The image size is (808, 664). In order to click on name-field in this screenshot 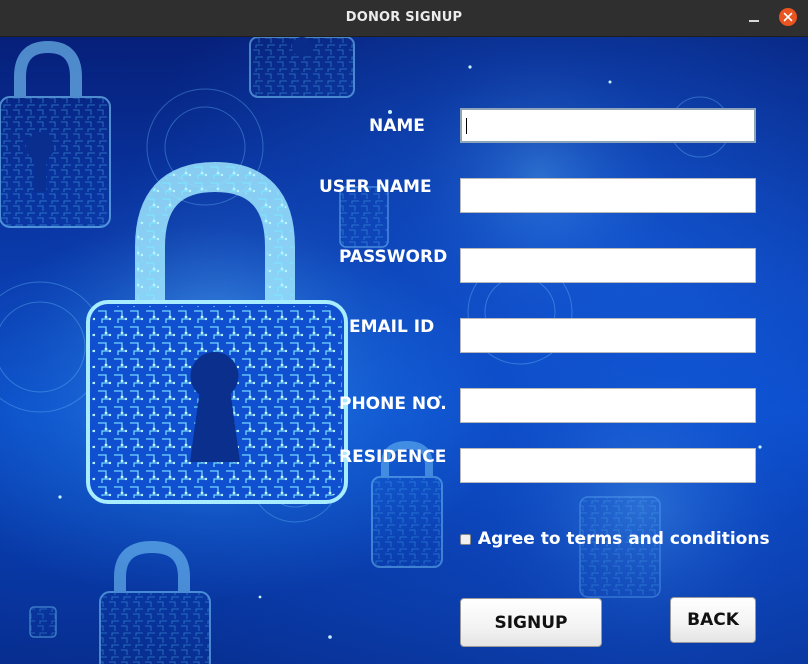, I will do `click(608, 125)`.